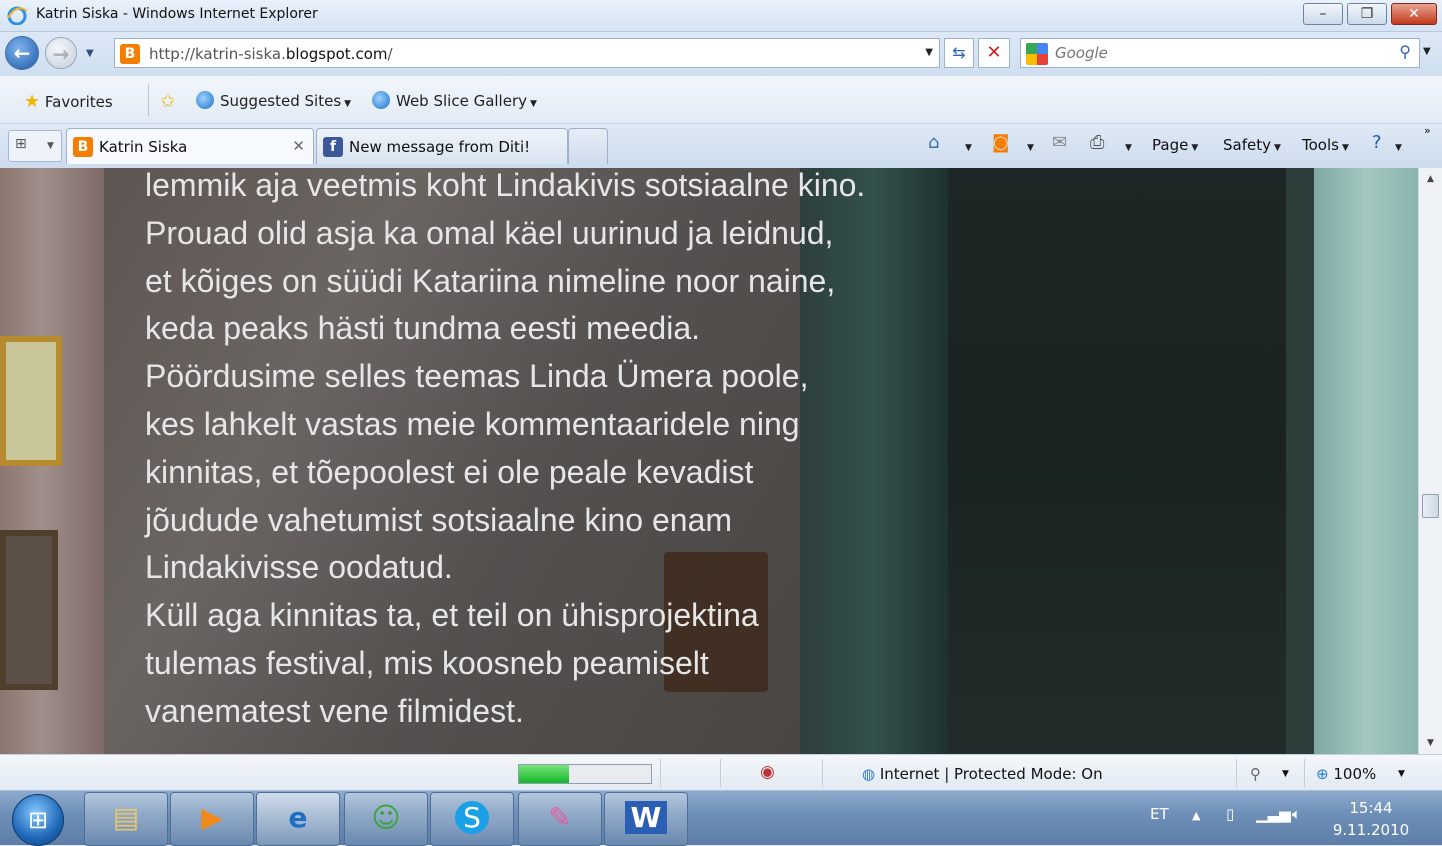 The image size is (1442, 846). Describe the element at coordinates (767, 772) in the screenshot. I see `privacy-report-icon: ◉` at that location.